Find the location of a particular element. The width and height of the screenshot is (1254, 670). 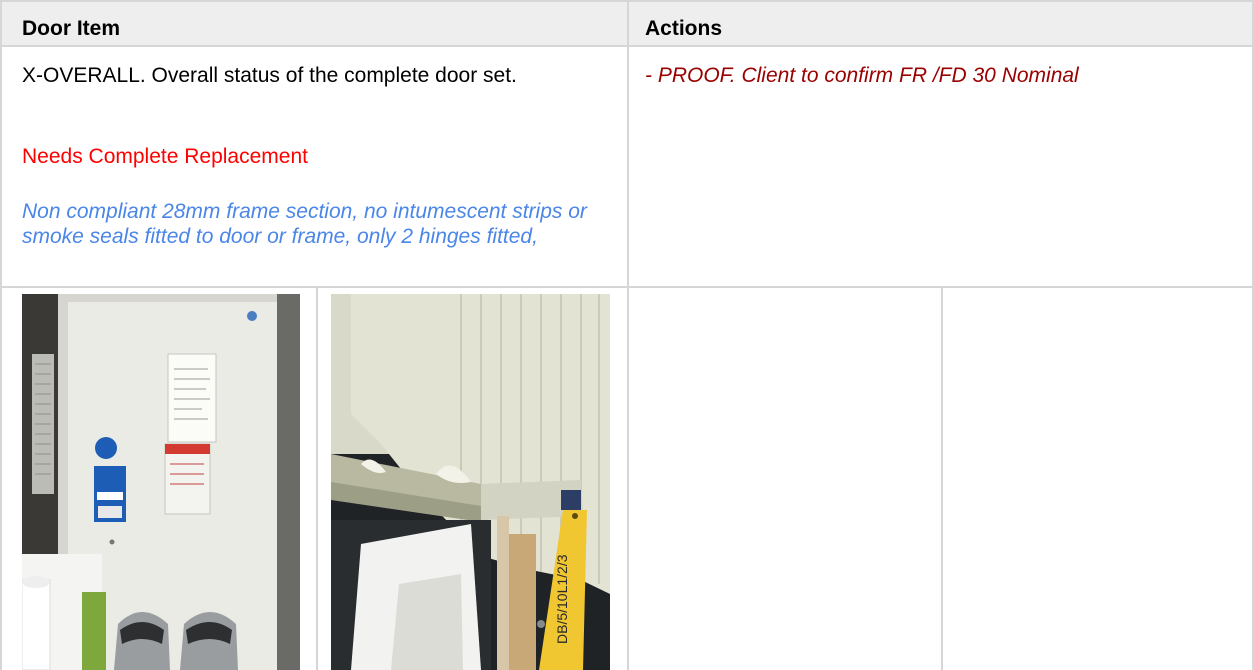

frame-detail-photo: DB/5/10L1/2/3 is located at coordinates (470, 482).